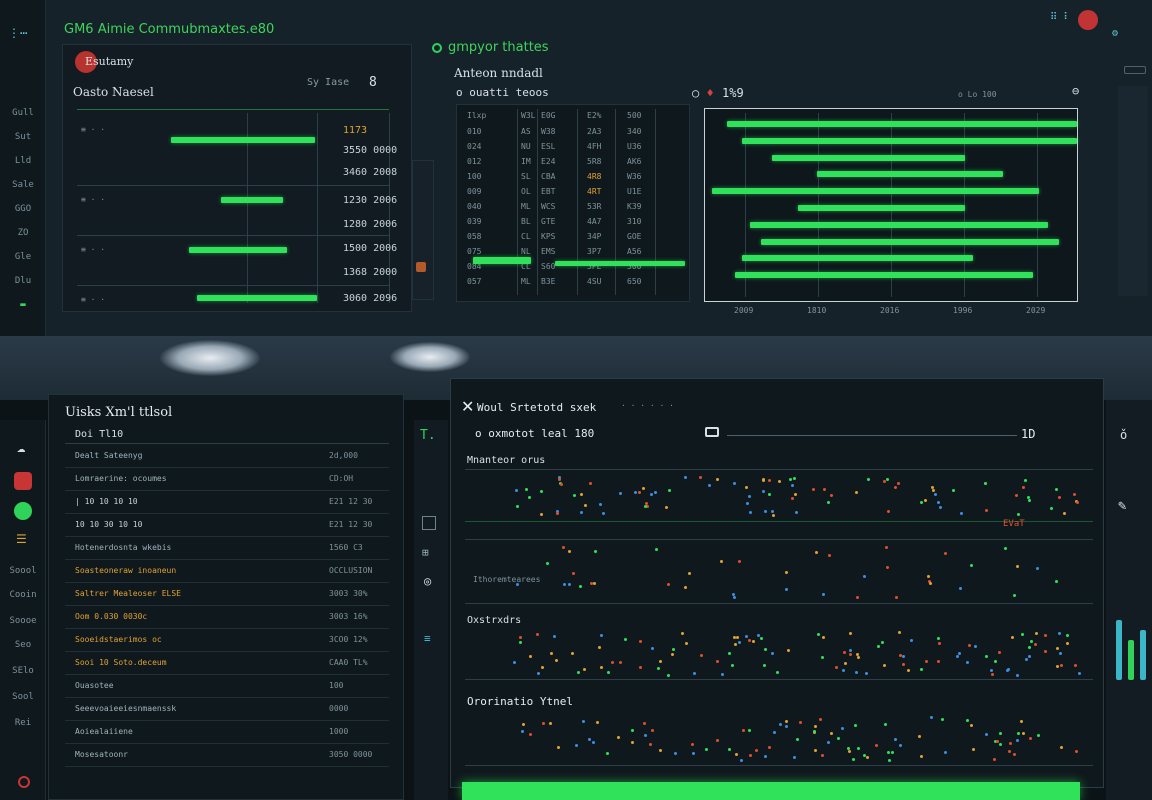  Describe the element at coordinates (502, 92) in the screenshot. I see `filter-label: o ouatti teoos` at that location.